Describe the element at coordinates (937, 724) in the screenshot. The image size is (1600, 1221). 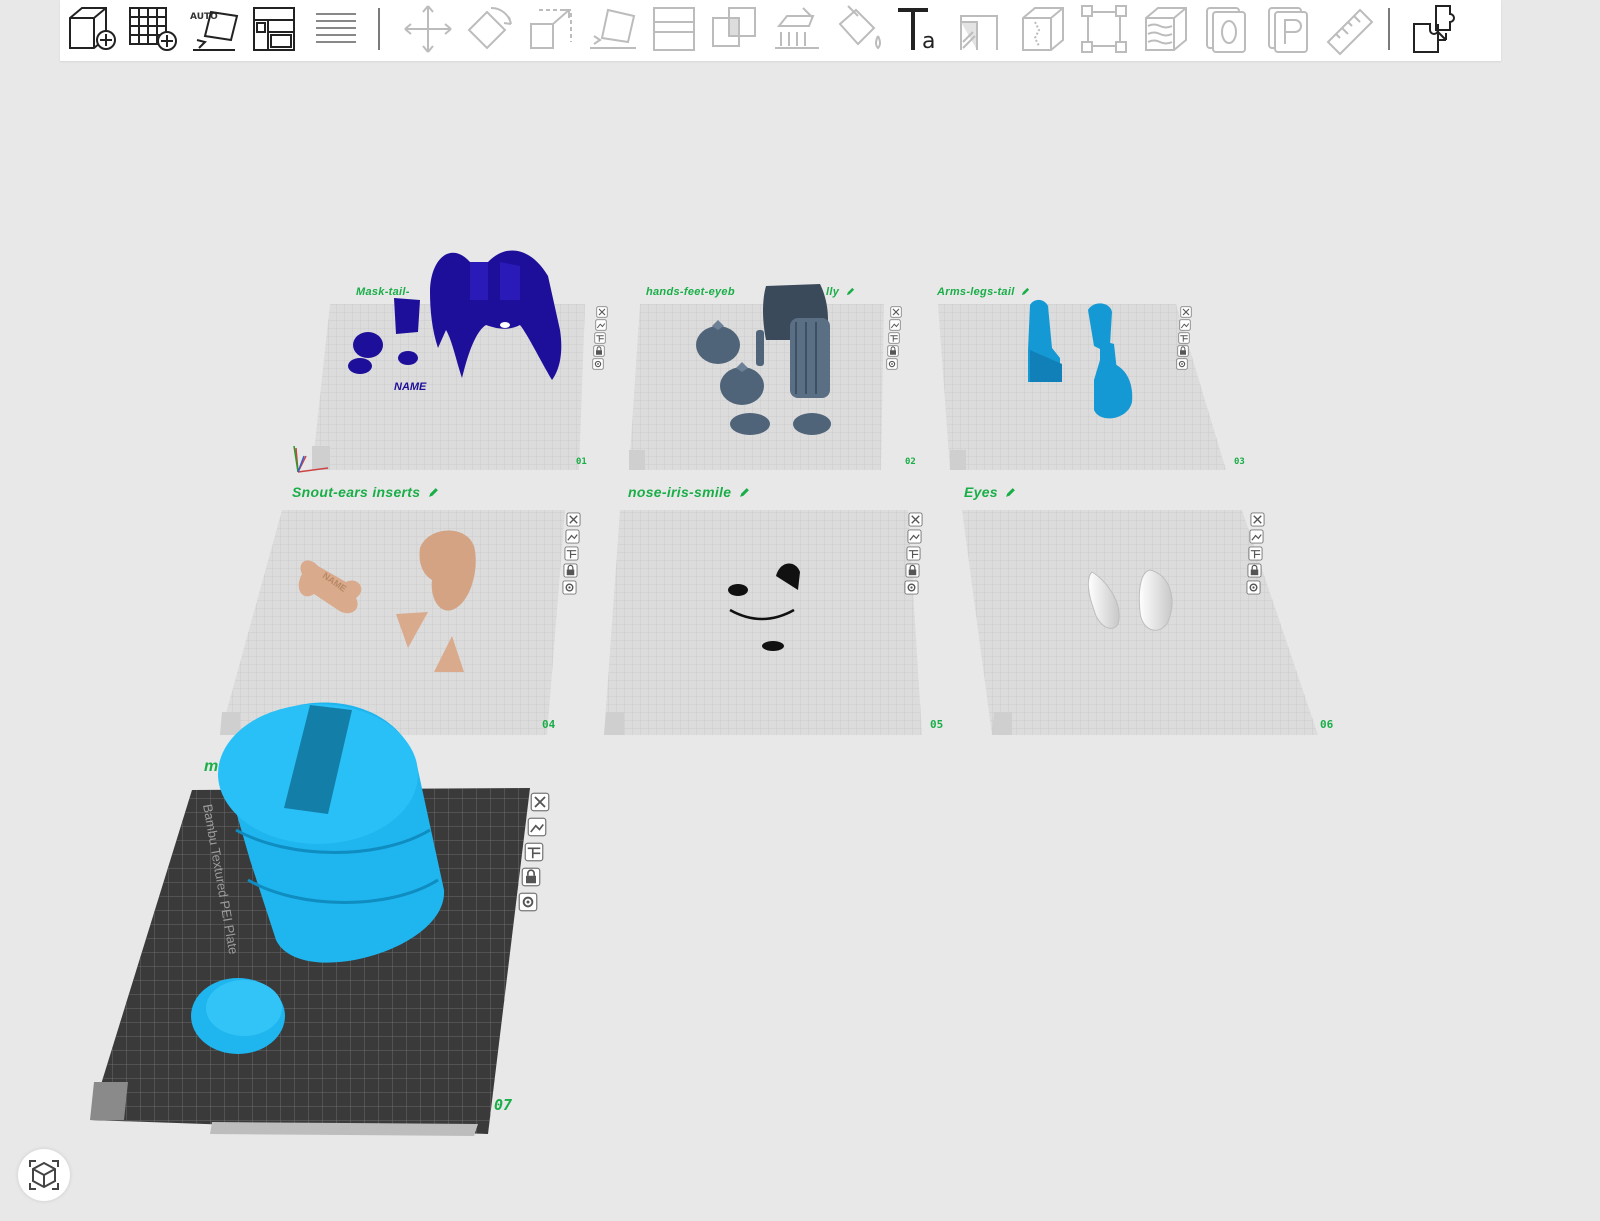
I see `plate-number-05: 05` at that location.